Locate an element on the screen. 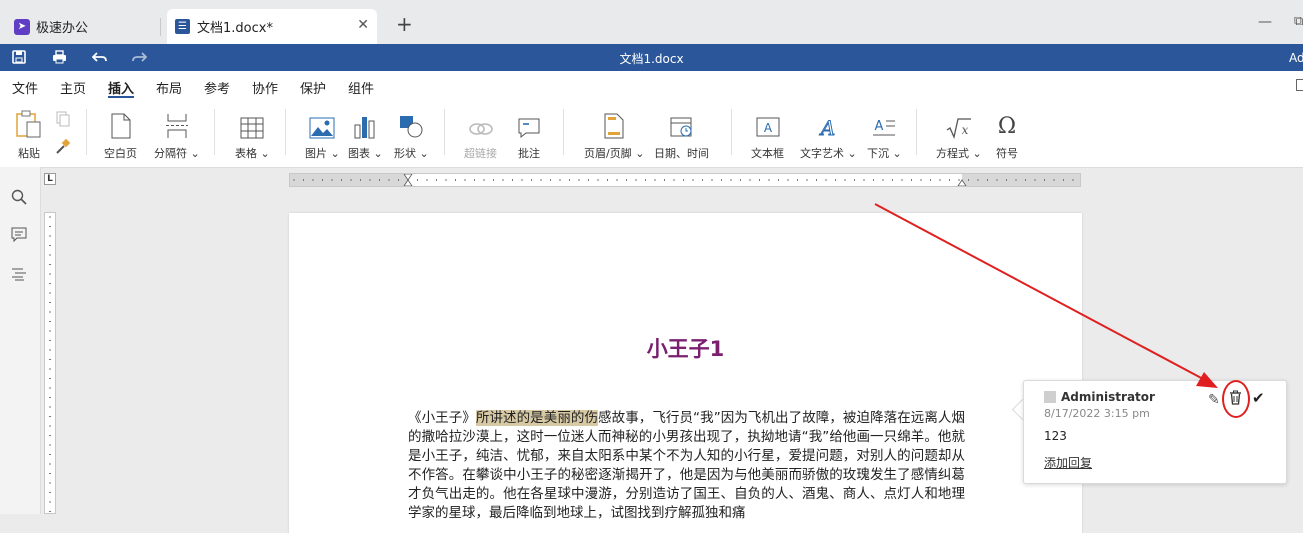 Image resolution: width=1303 pixels, height=533 pixels. vertical-ruler is located at coordinates (50, 363).